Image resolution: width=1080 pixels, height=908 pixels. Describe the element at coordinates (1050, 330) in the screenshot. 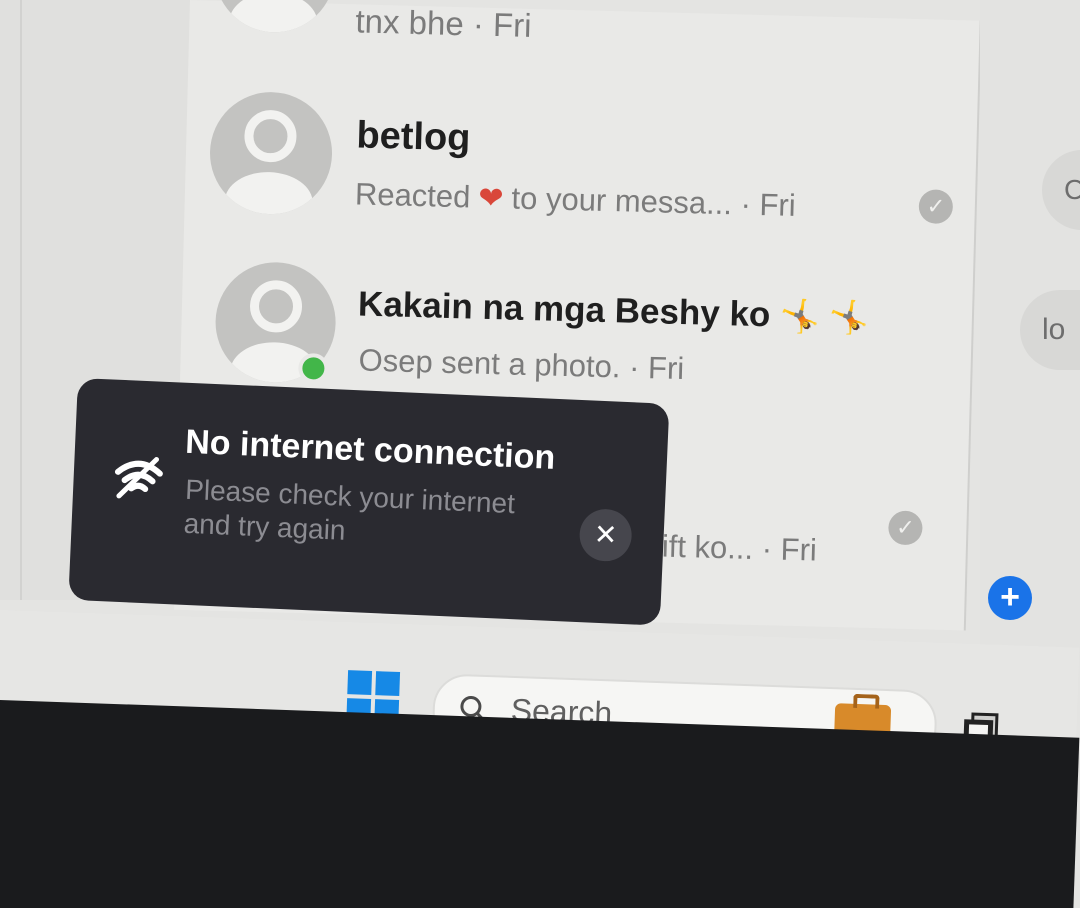

I see `right-pill-middle: lo` at that location.